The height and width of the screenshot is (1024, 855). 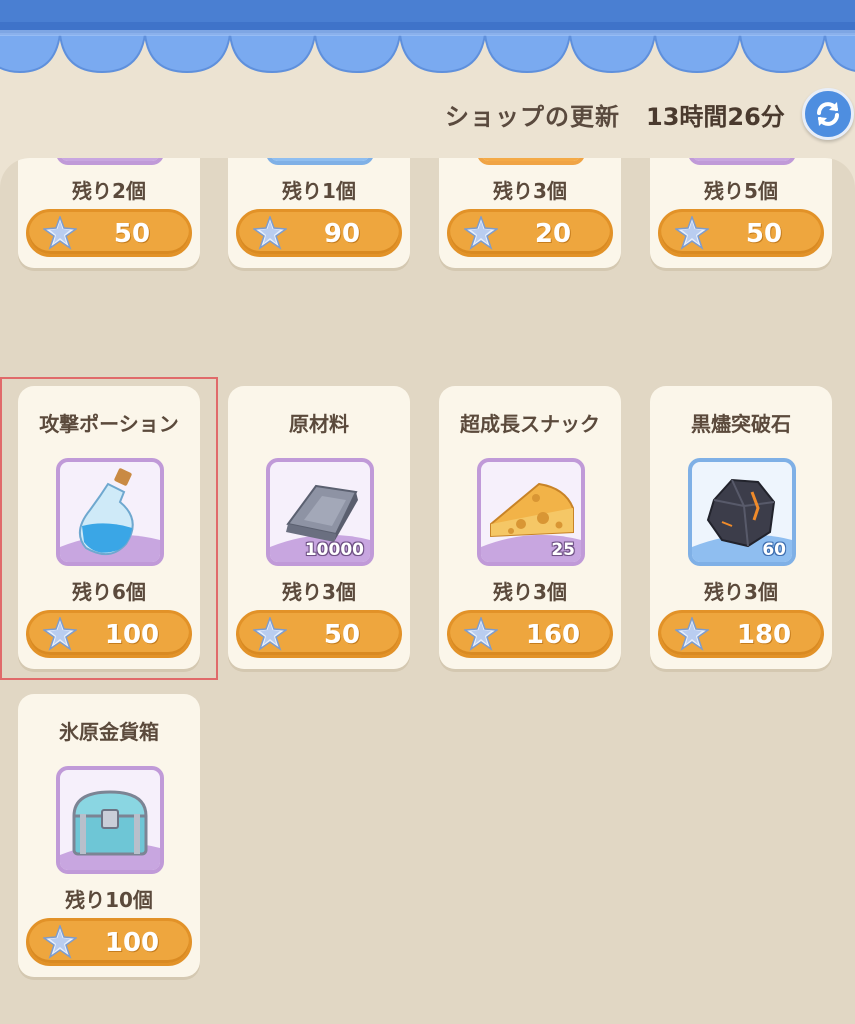 What do you see at coordinates (553, 234) in the screenshot?
I see `price-value: 20` at bounding box center [553, 234].